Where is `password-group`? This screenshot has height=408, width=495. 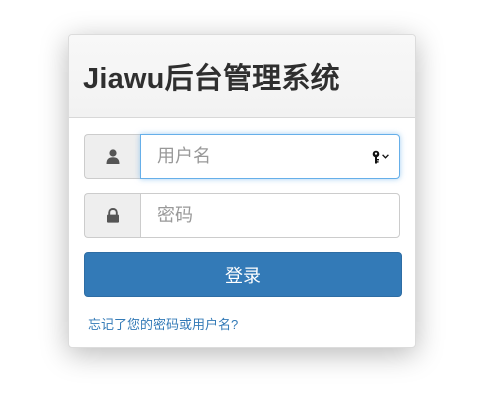
password-group is located at coordinates (242, 215).